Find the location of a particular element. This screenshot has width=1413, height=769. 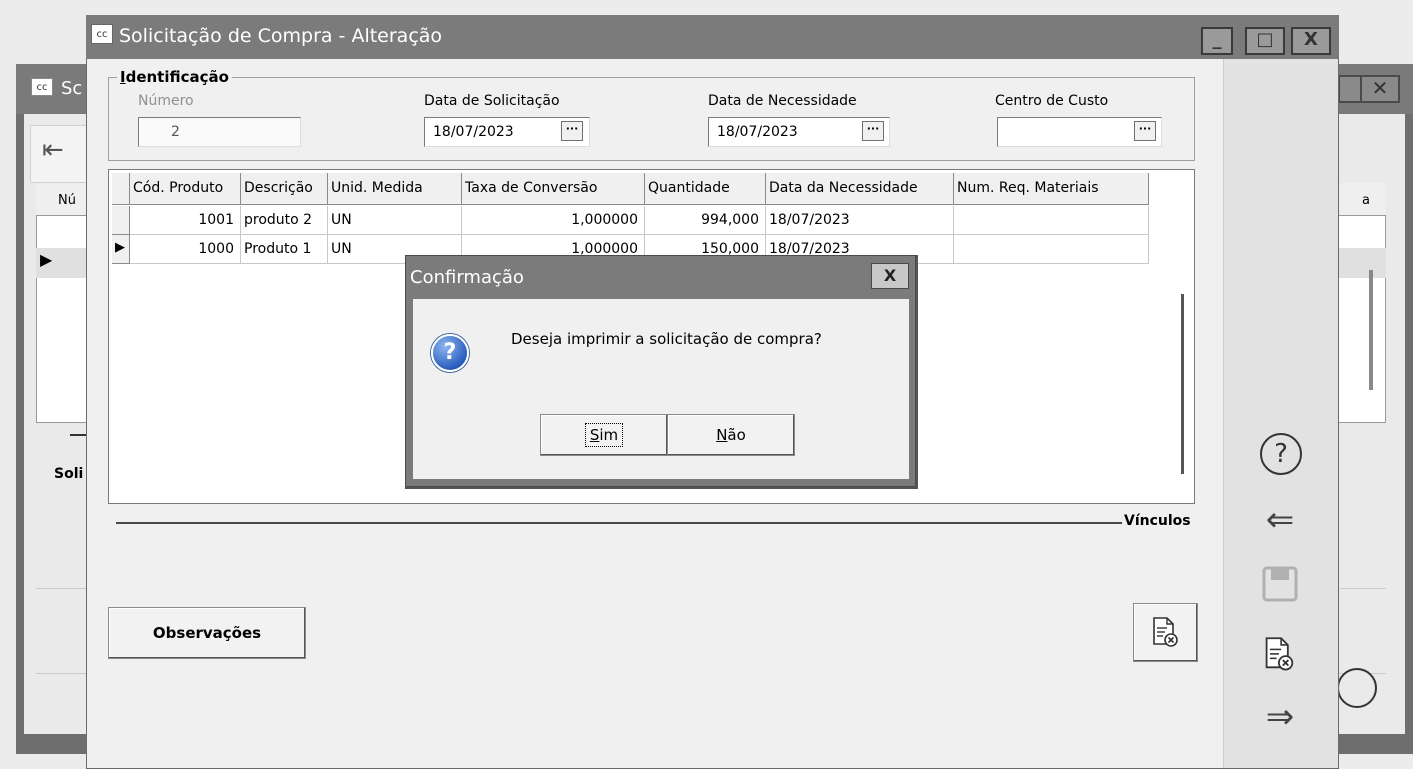

minimize-icon: _ is located at coordinates (1217, 39).